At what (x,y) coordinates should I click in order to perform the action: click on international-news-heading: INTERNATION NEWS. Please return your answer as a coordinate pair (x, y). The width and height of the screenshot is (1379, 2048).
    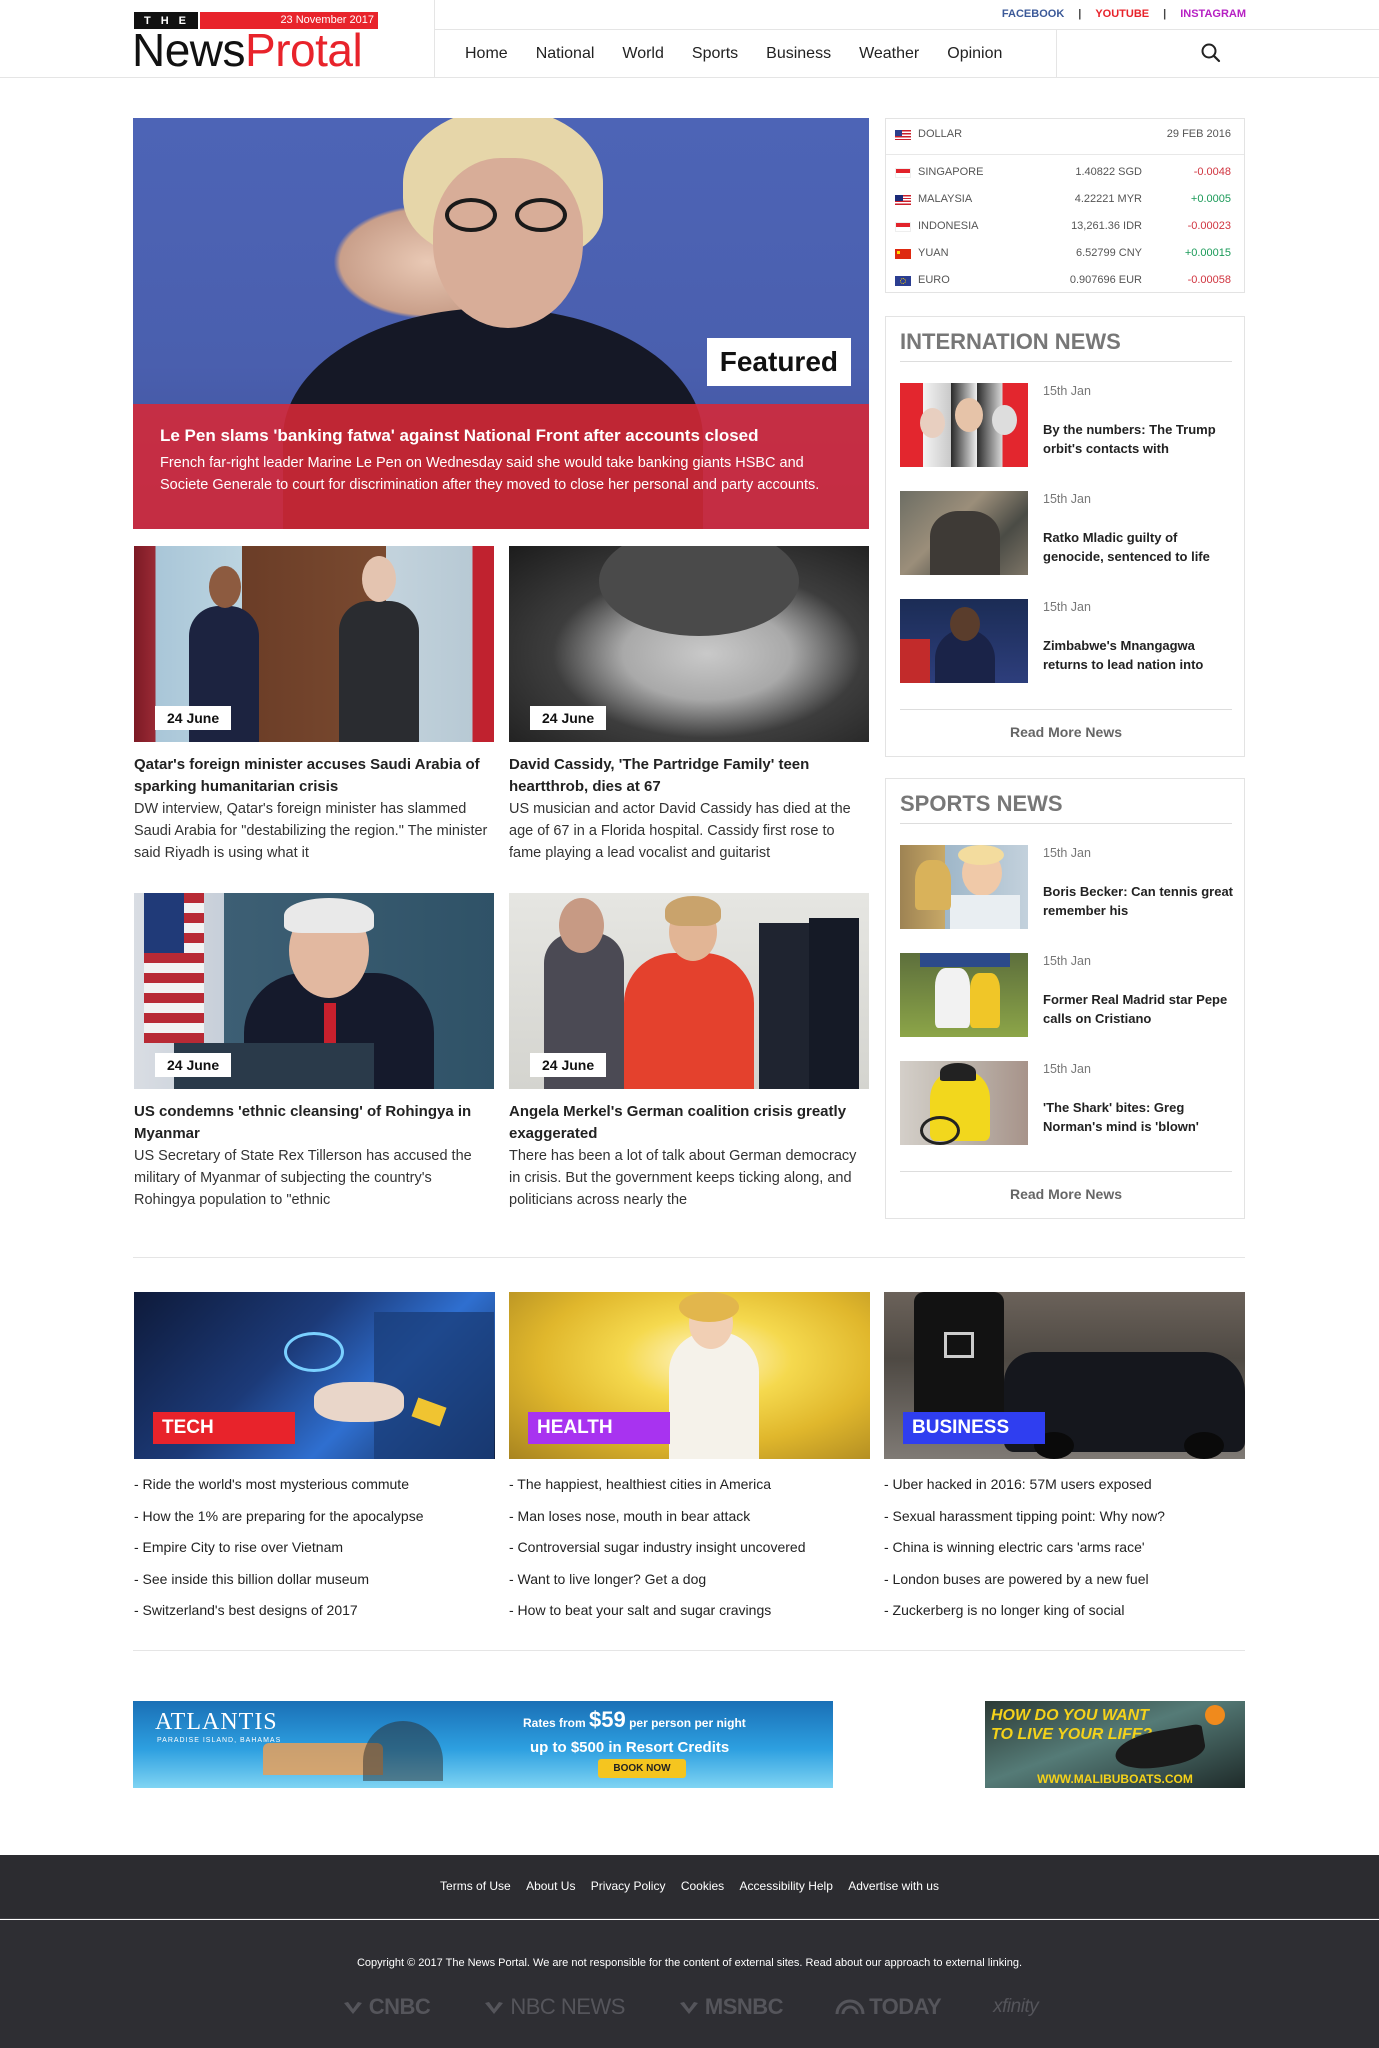
    Looking at the image, I should click on (1066, 345).